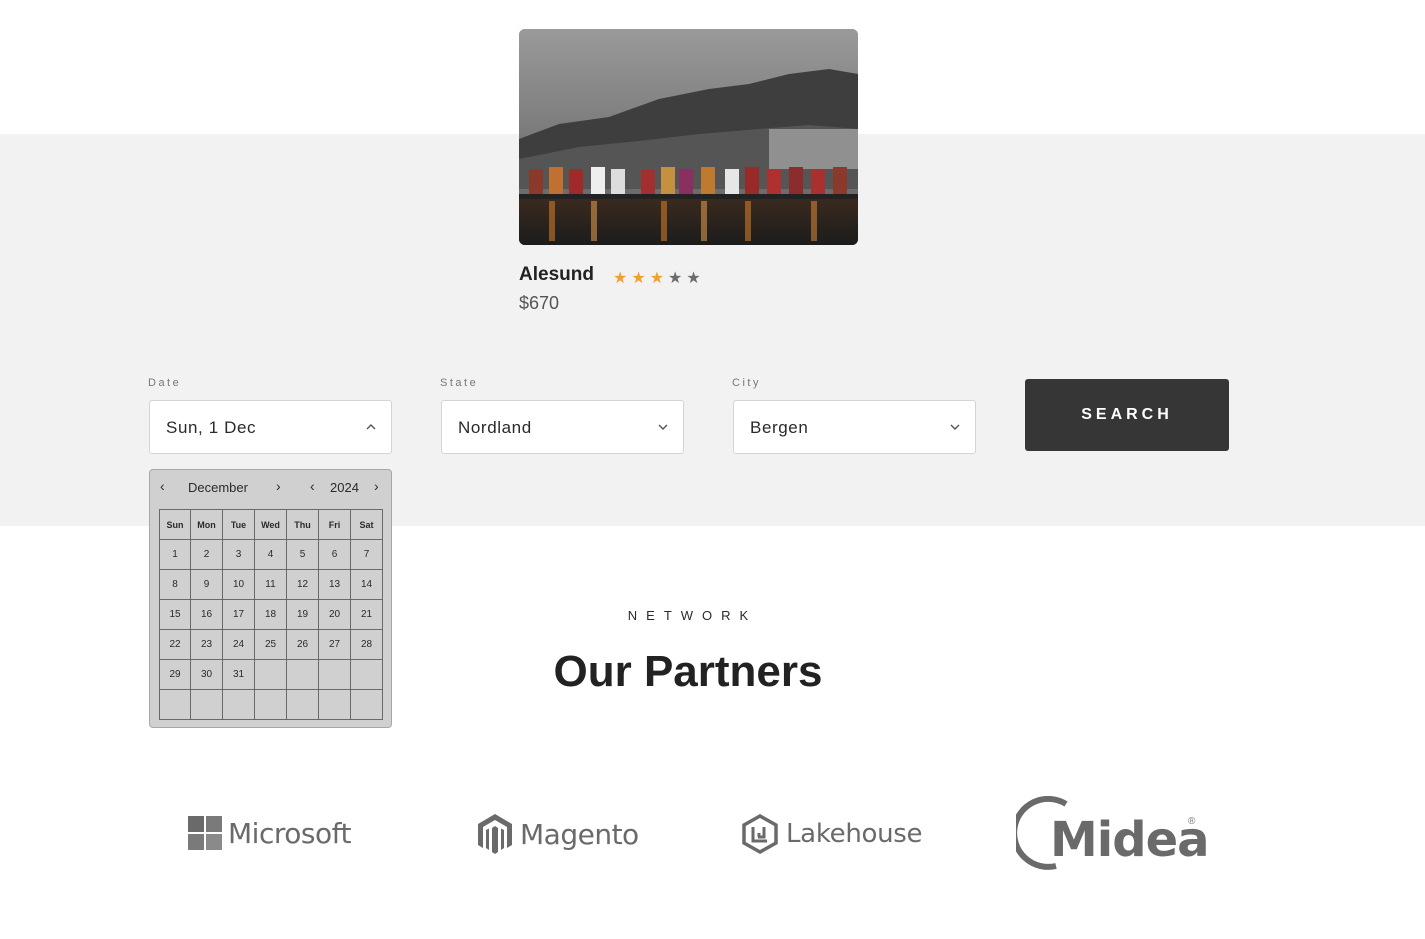 Image resolution: width=1425 pixels, height=939 pixels. I want to click on calendar-year: 2024, so click(344, 487).